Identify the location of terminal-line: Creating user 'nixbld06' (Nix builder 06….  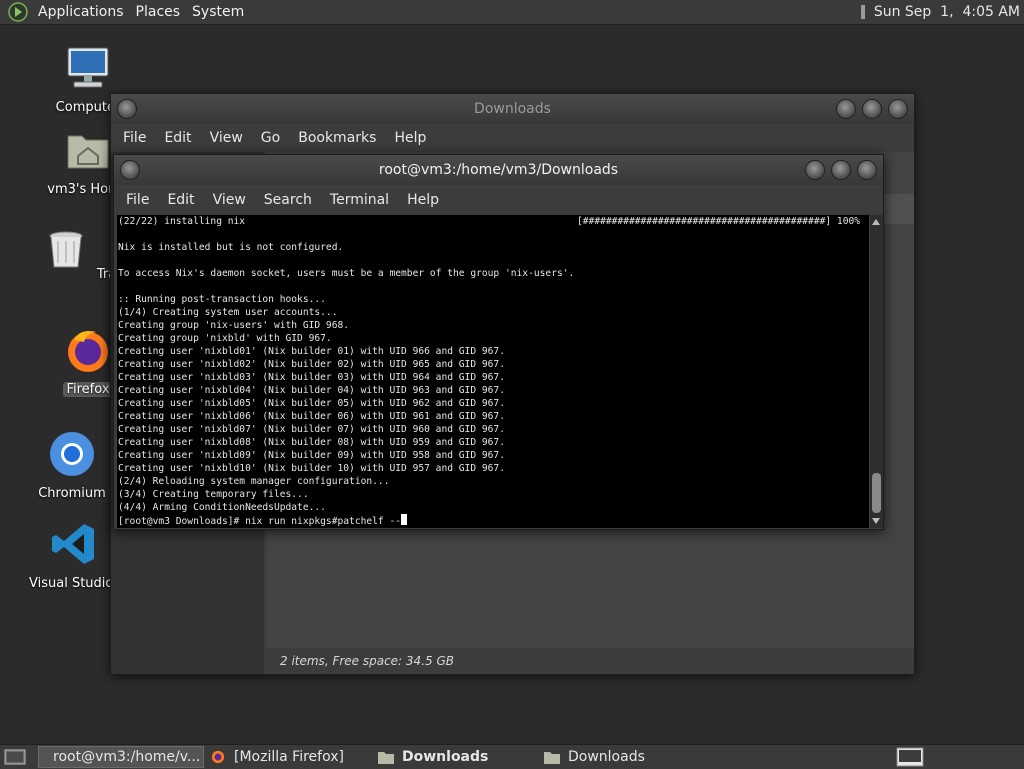
(311, 416).